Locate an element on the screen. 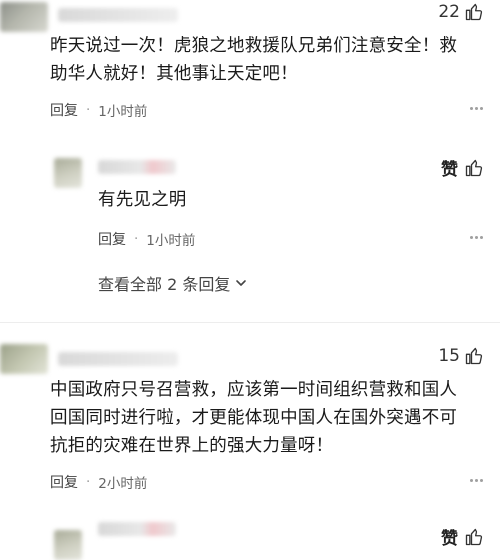 This screenshot has height=560, width=500. comment-meta: 回复 · 2小时前 is located at coordinates (98, 482).